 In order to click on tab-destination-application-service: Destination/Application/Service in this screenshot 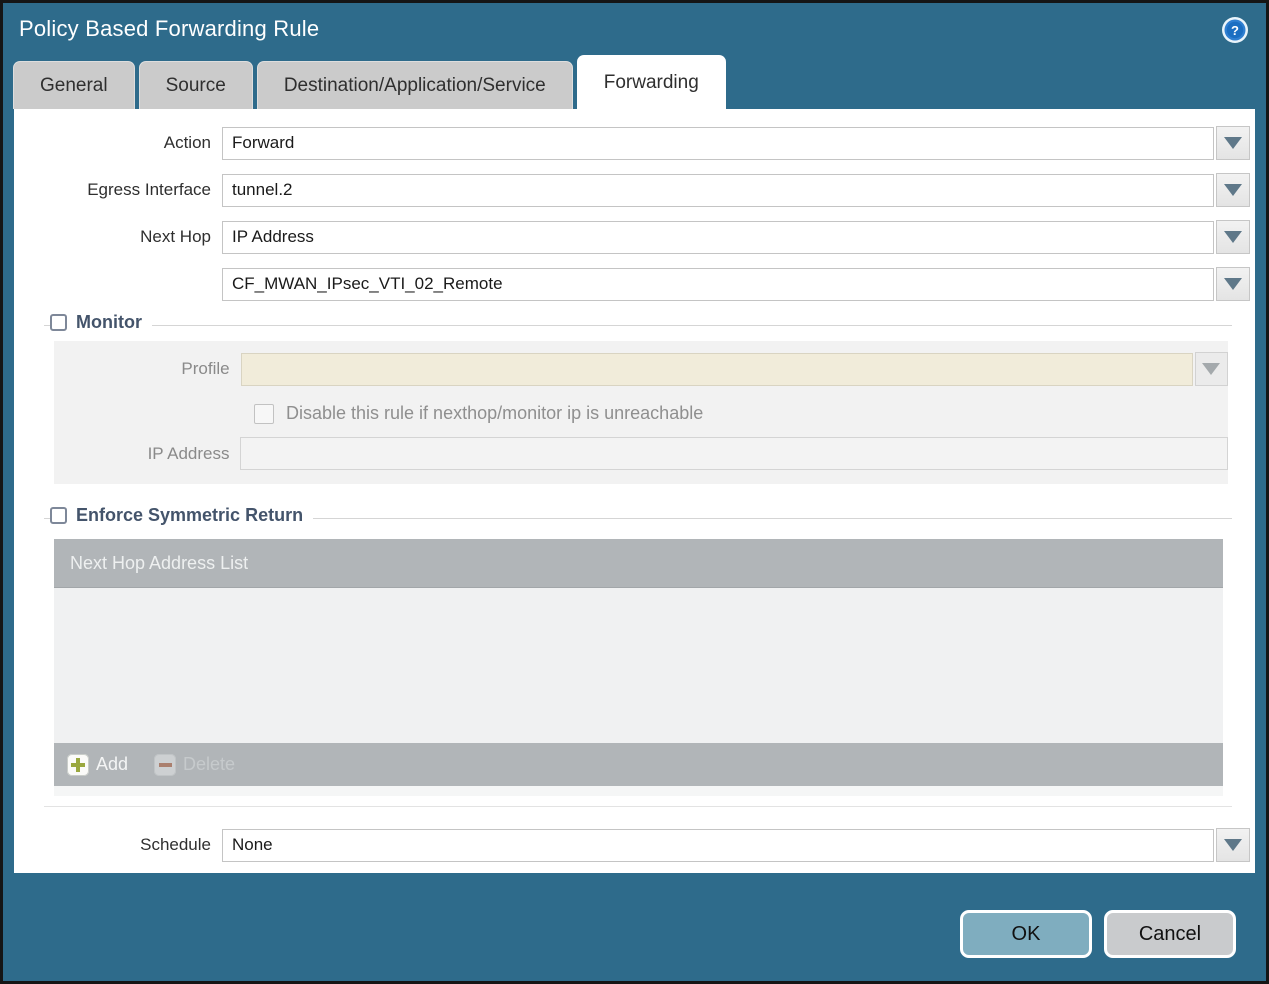, I will do `click(414, 85)`.